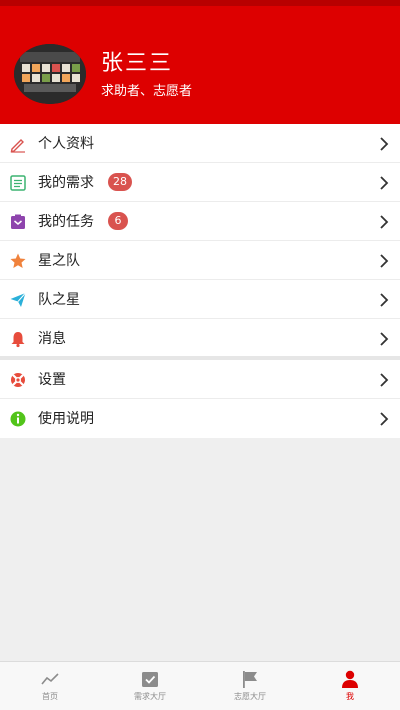 This screenshot has height=710, width=400. I want to click on tab-label: 志愿大厅, so click(250, 696).